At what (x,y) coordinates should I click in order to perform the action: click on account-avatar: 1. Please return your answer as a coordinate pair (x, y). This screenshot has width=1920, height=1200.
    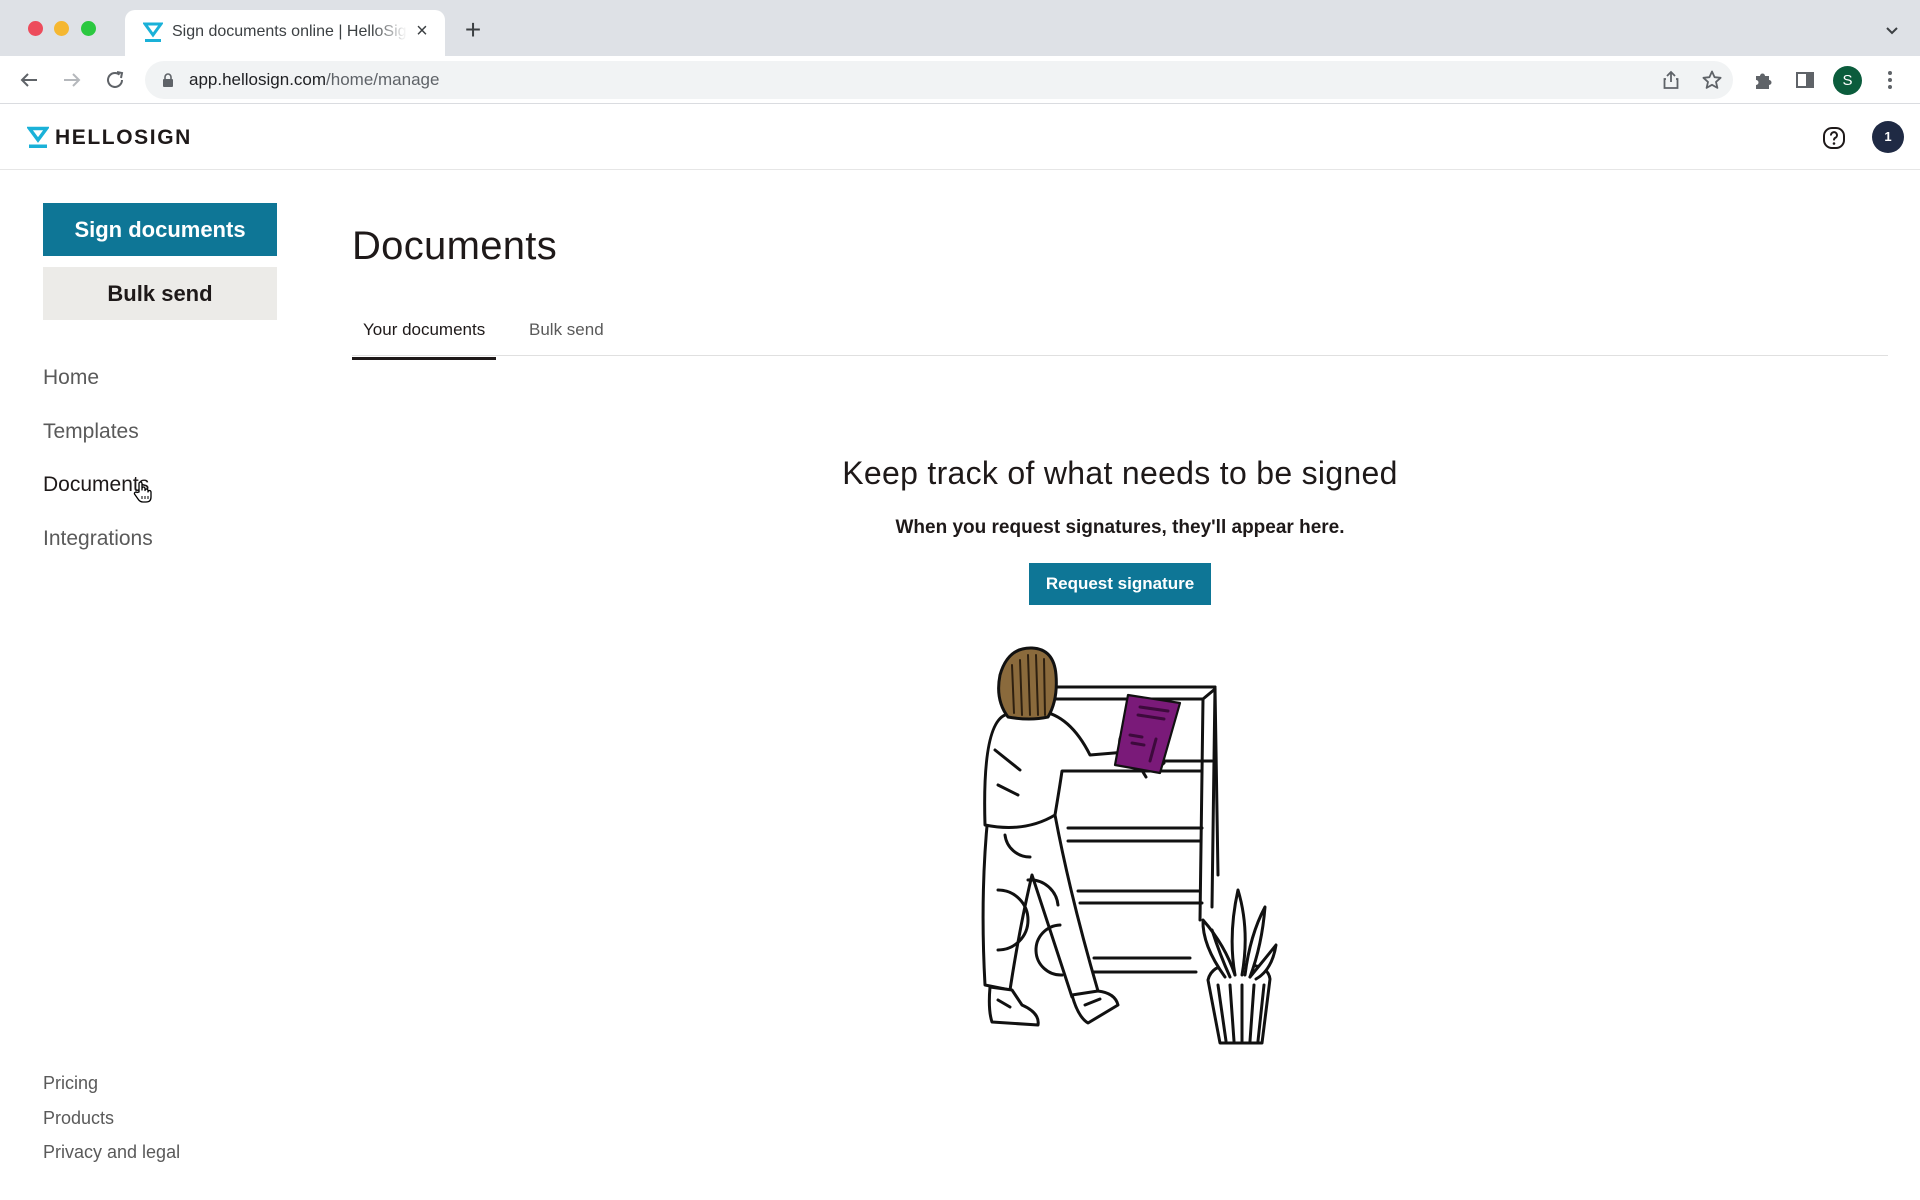
    Looking at the image, I should click on (1888, 137).